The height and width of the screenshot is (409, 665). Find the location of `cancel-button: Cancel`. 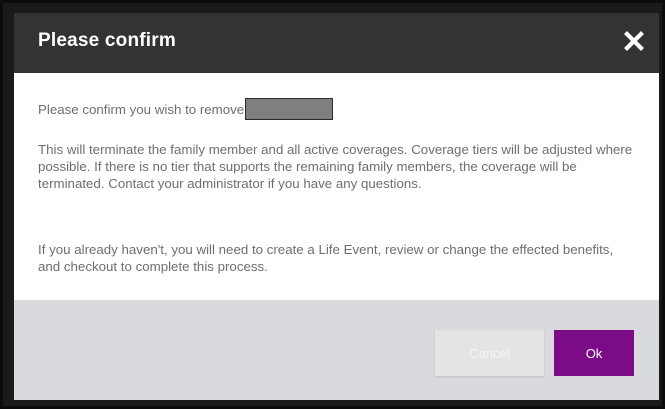

cancel-button: Cancel is located at coordinates (489, 353).